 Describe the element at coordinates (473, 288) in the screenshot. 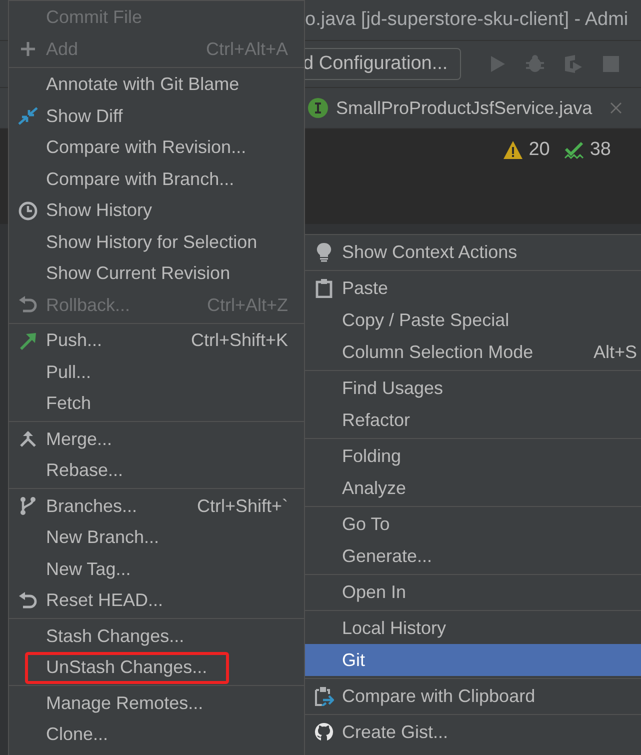

I see `menu-item: Paste` at that location.